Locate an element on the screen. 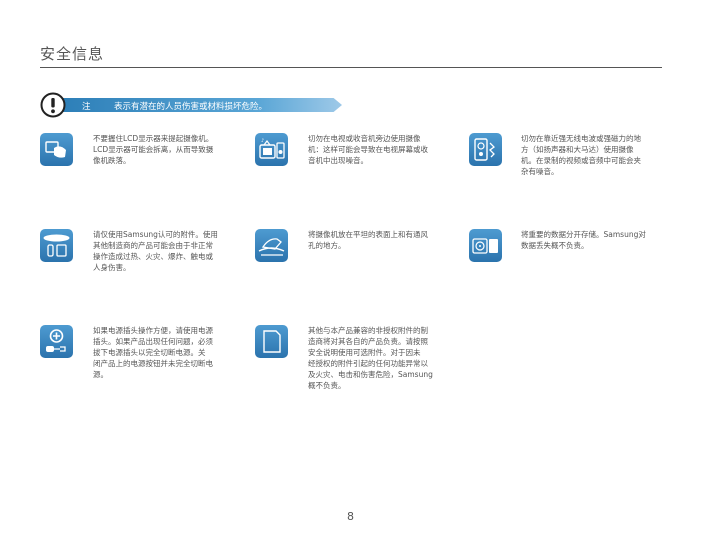  exclamation-circle-icon is located at coordinates (53, 105).